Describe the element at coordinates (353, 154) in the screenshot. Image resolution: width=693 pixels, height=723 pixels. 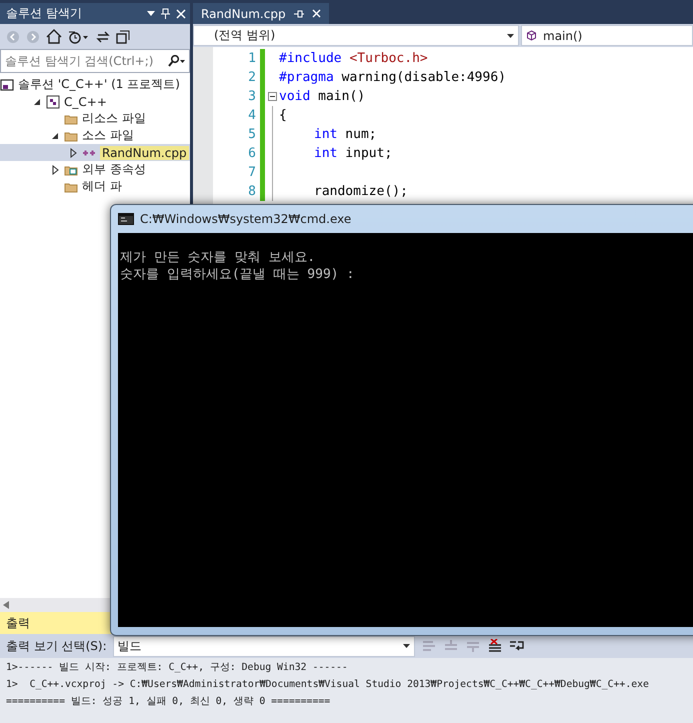
I see `code-line: int input;` at that location.